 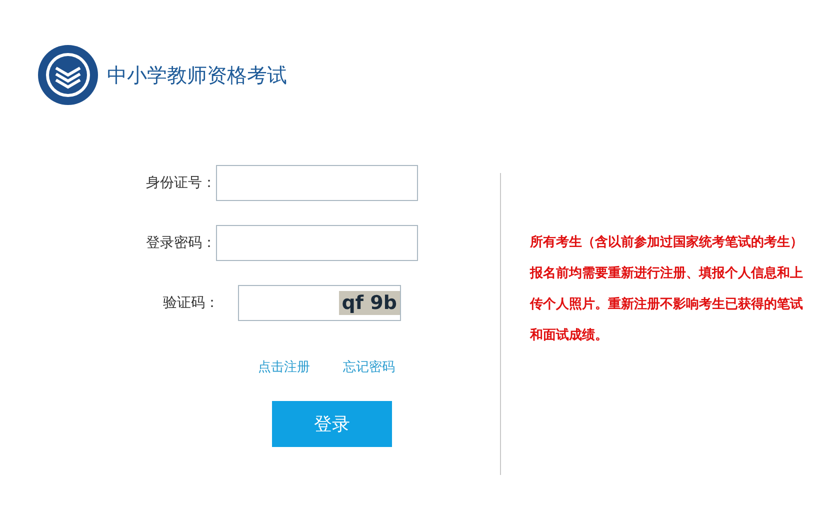 I want to click on field-label: 验证码：, so click(x=191, y=303).